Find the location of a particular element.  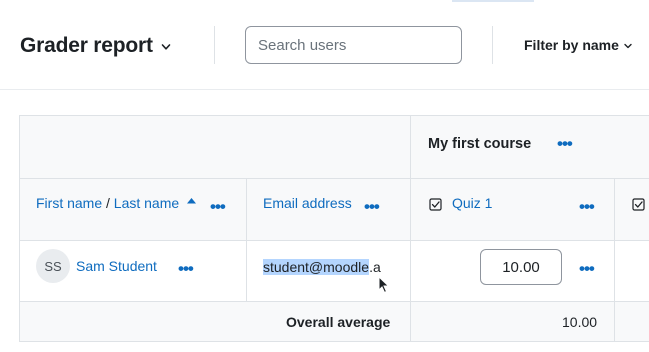

student-email: student@moodle.a is located at coordinates (322, 267).